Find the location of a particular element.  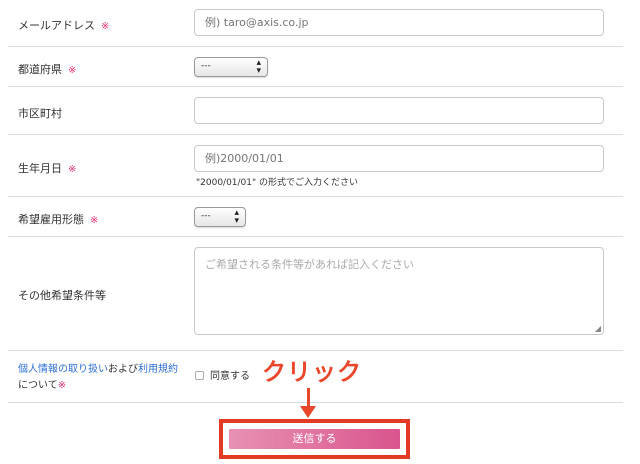

city-label: 市区町村 is located at coordinates (40, 113).